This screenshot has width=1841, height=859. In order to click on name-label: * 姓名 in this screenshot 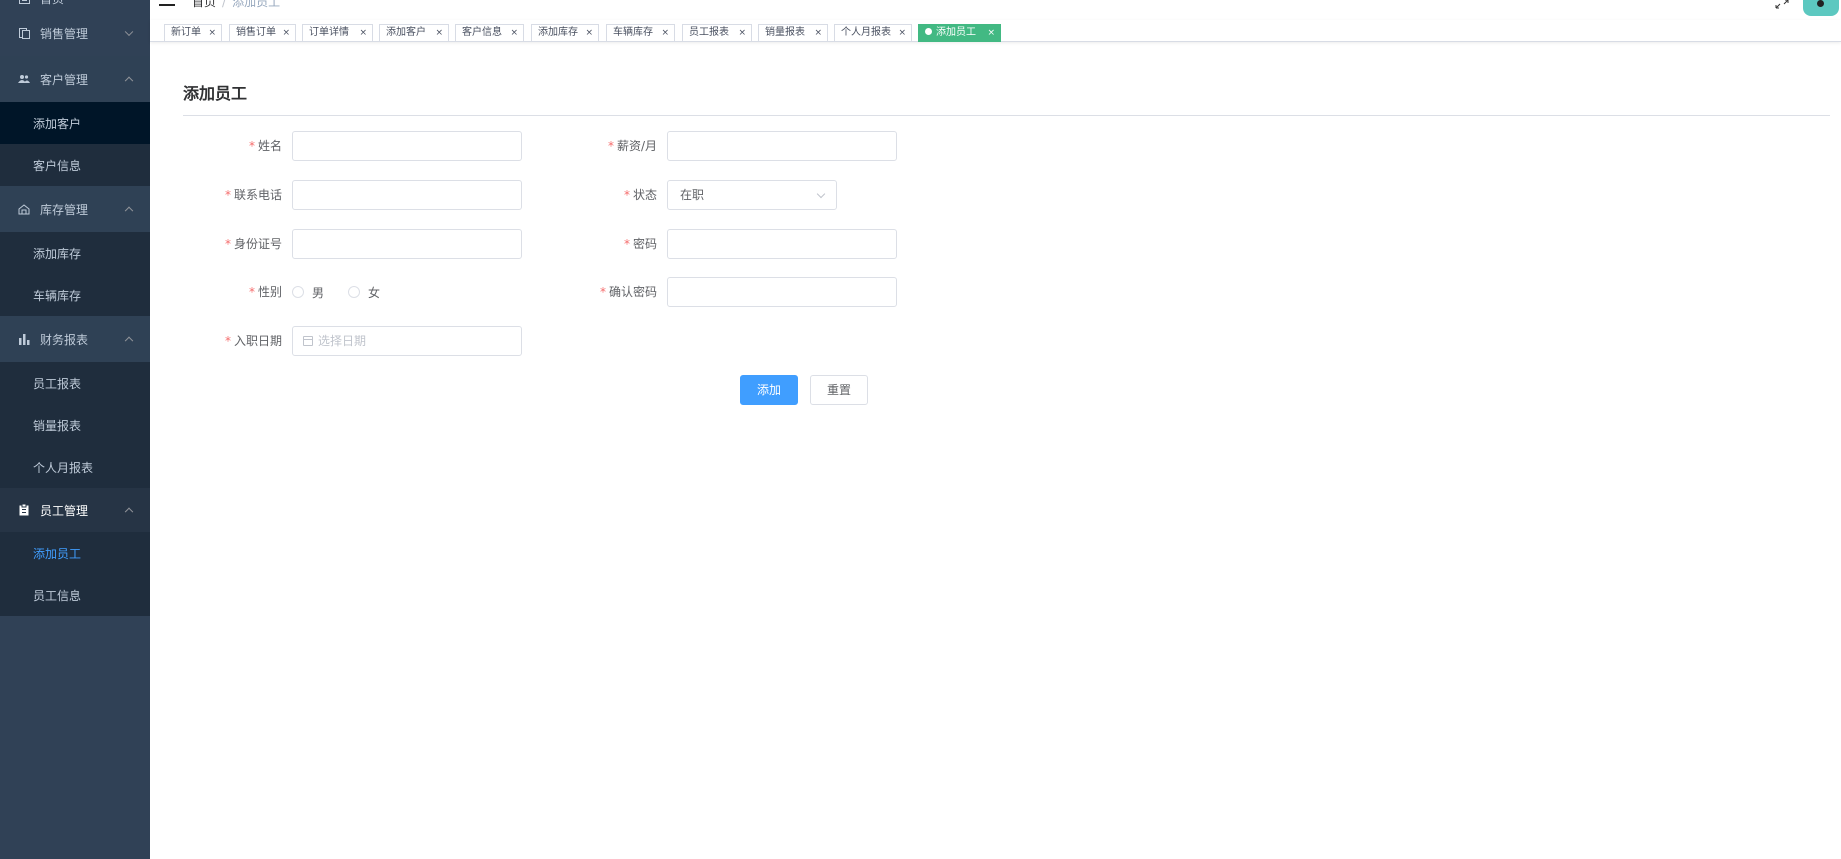, I will do `click(265, 146)`.